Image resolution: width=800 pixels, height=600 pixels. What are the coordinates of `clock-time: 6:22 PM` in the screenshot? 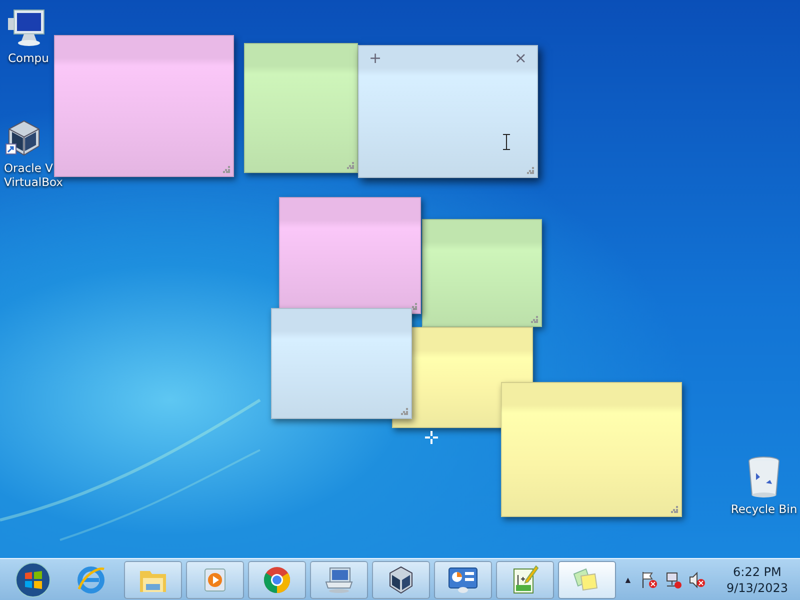 It's located at (757, 572).